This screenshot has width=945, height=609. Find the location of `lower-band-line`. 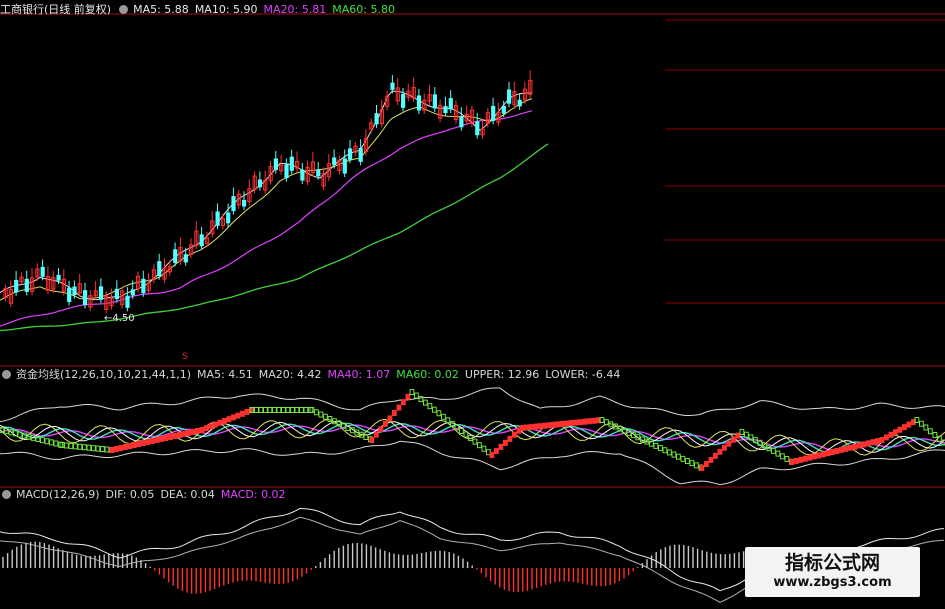

lower-band-line is located at coordinates (472, 463).